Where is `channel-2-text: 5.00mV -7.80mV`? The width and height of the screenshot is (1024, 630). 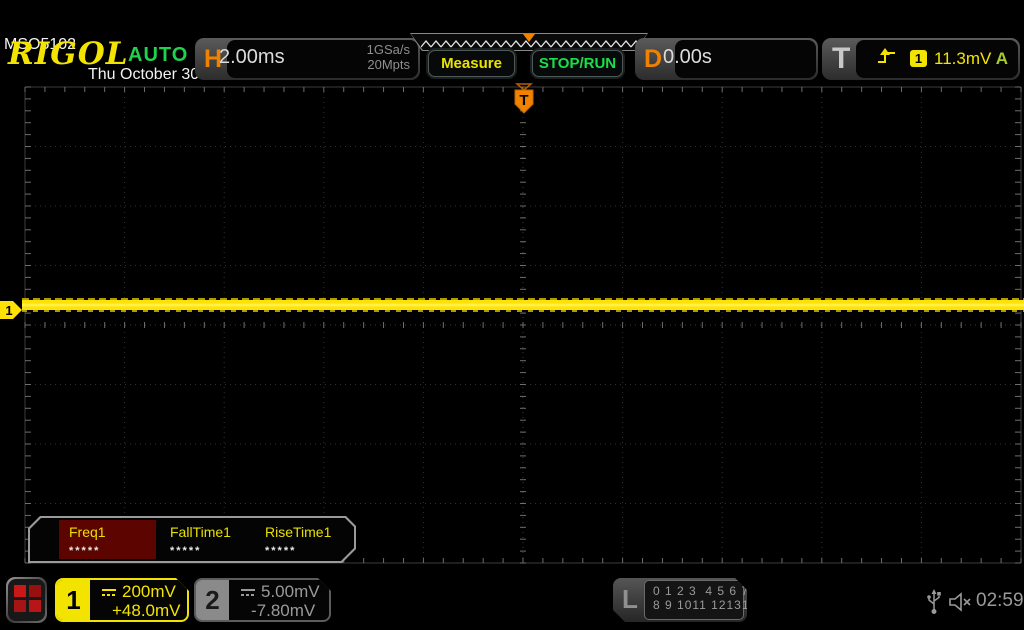 channel-2-text: 5.00mV -7.80mV is located at coordinates (279, 600).